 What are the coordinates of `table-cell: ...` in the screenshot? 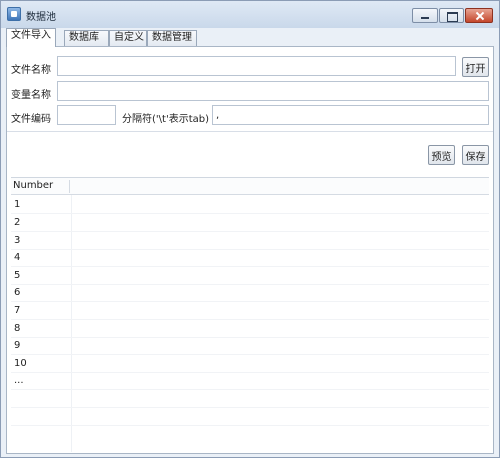 It's located at (19, 380).